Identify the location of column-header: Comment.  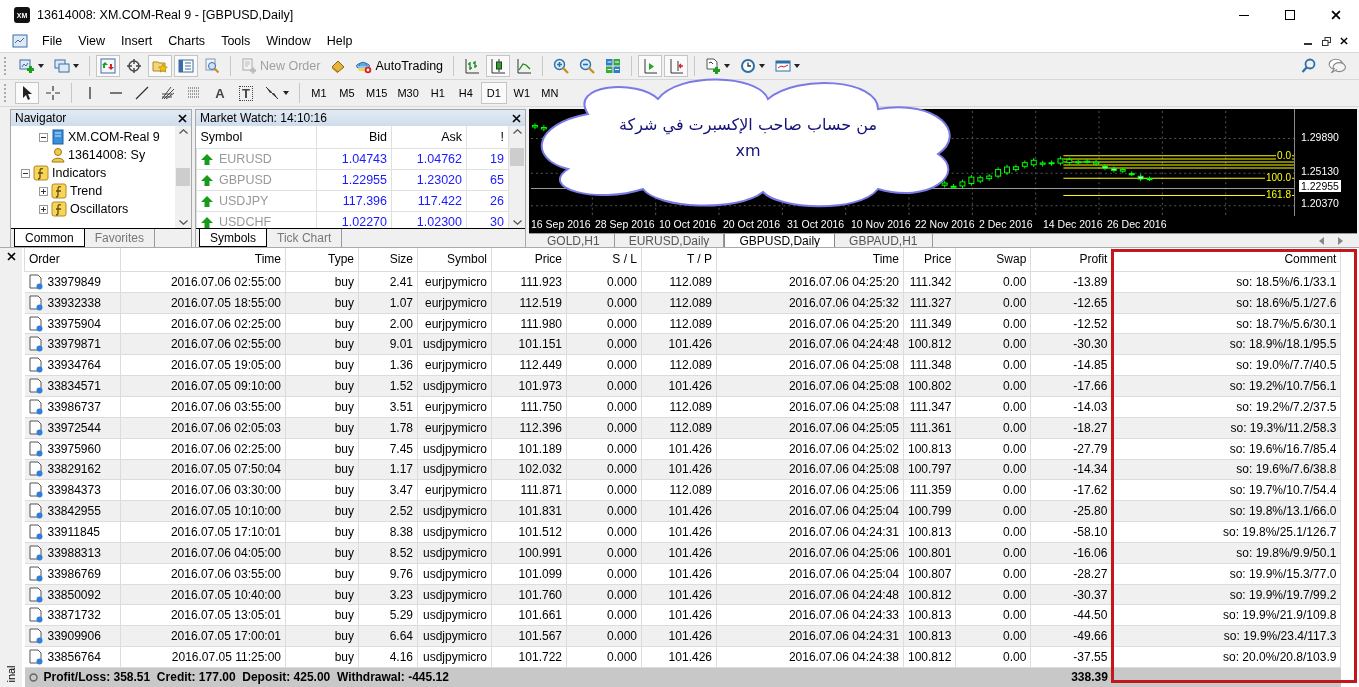
(1226, 260).